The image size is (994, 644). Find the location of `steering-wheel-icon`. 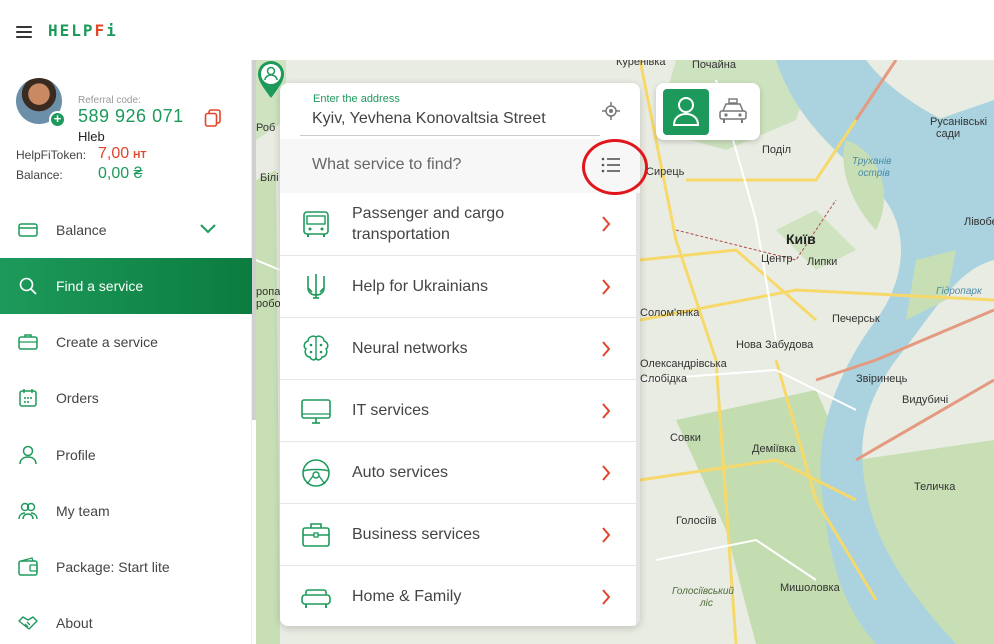

steering-wheel-icon is located at coordinates (316, 473).